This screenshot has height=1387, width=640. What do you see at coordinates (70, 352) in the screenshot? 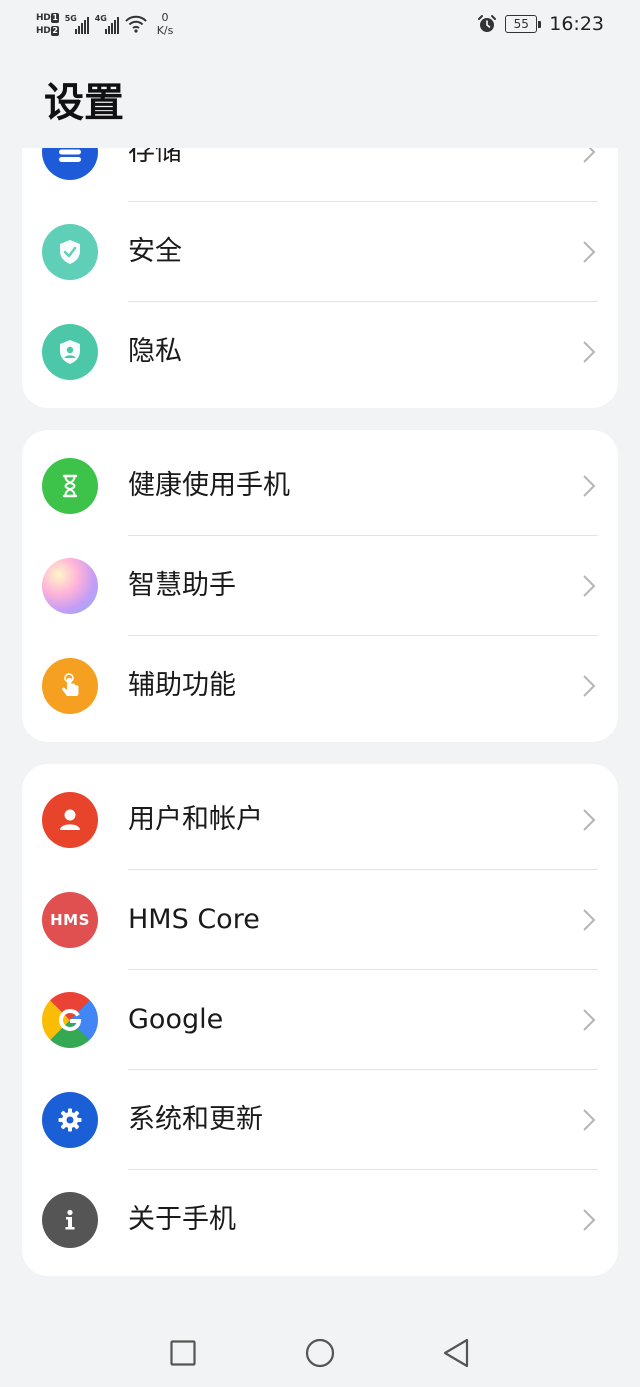
I see `privacy-shield-icon` at bounding box center [70, 352].